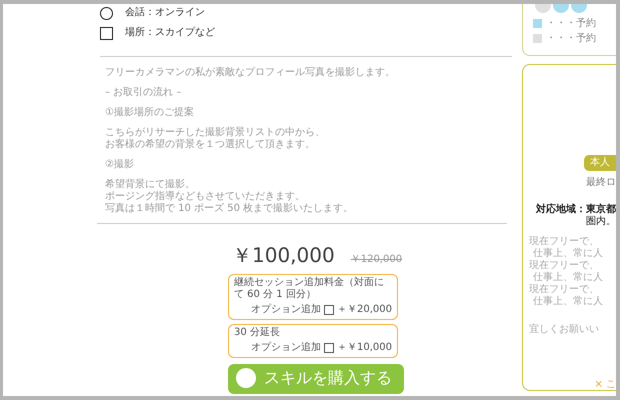 The height and width of the screenshot is (400, 620). I want to click on purchase-button: スキルを購入する, so click(316, 379).